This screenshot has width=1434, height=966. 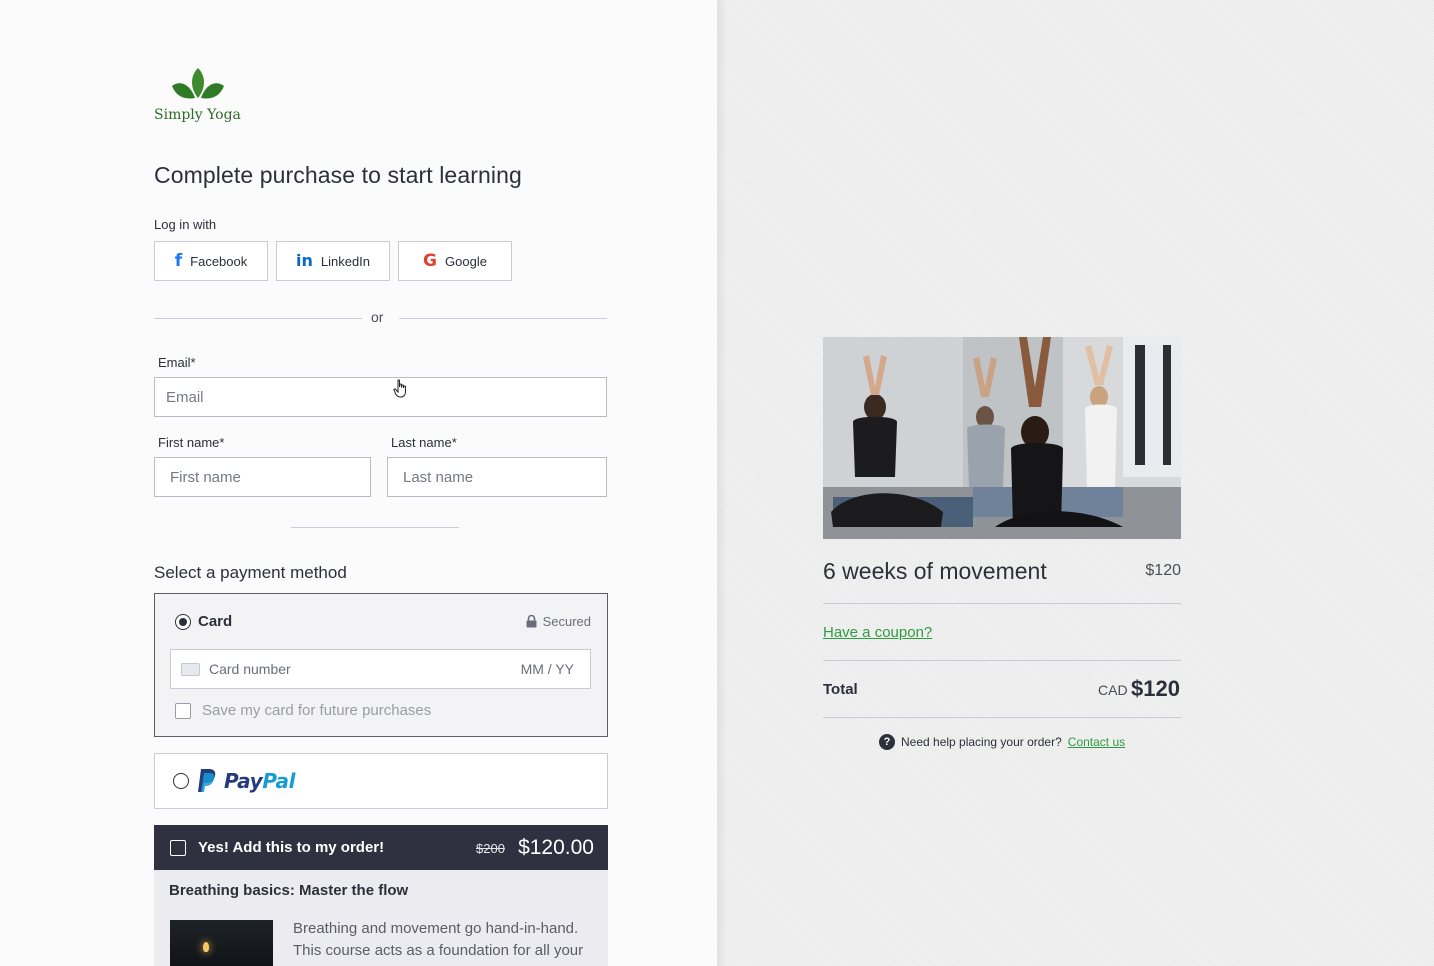 I want to click on coupon-link: Have a coupon?, so click(x=877, y=632).